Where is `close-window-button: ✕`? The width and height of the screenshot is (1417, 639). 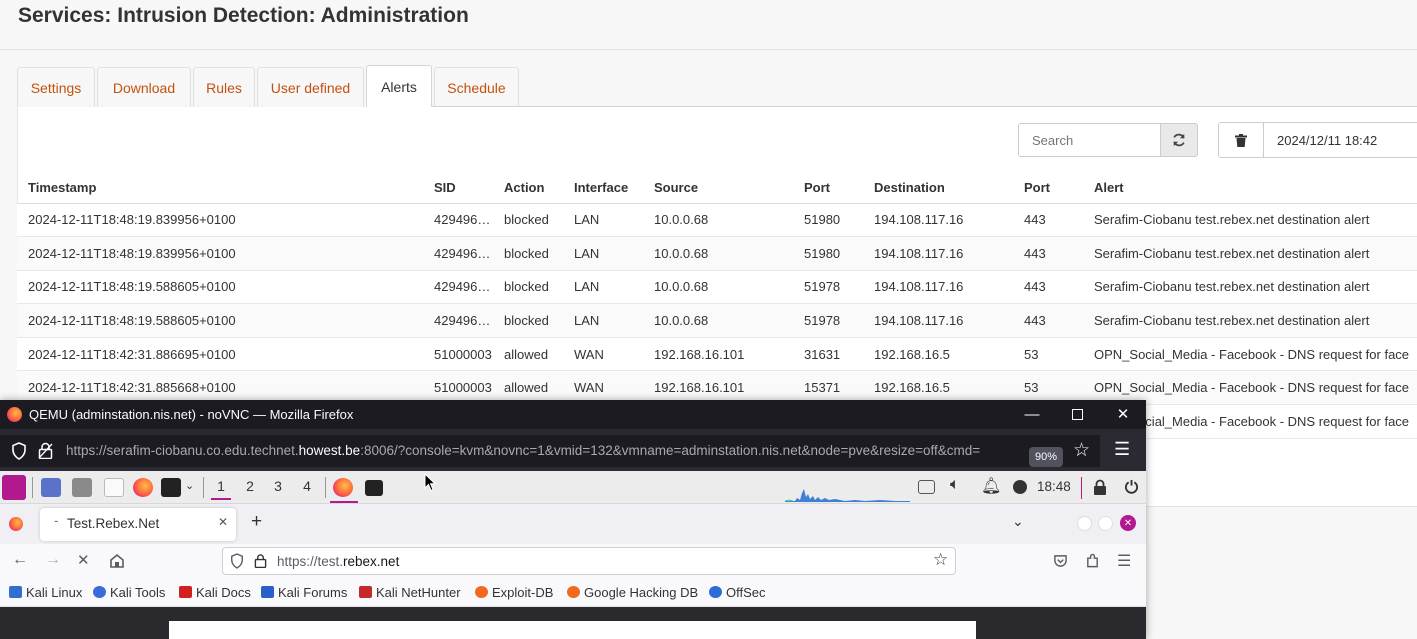
close-window-button: ✕ is located at coordinates (1123, 414).